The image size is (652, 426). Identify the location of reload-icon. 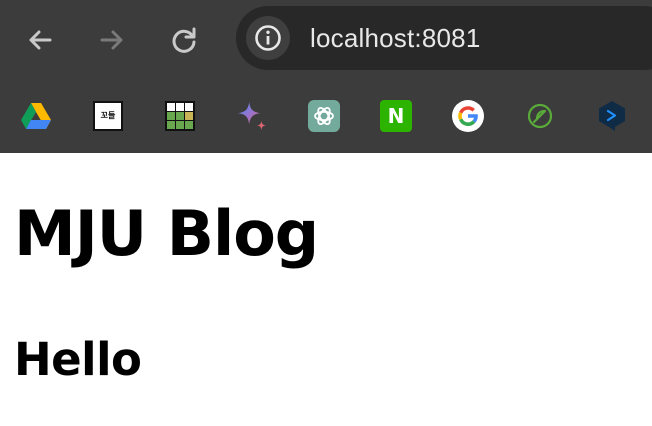
(184, 40).